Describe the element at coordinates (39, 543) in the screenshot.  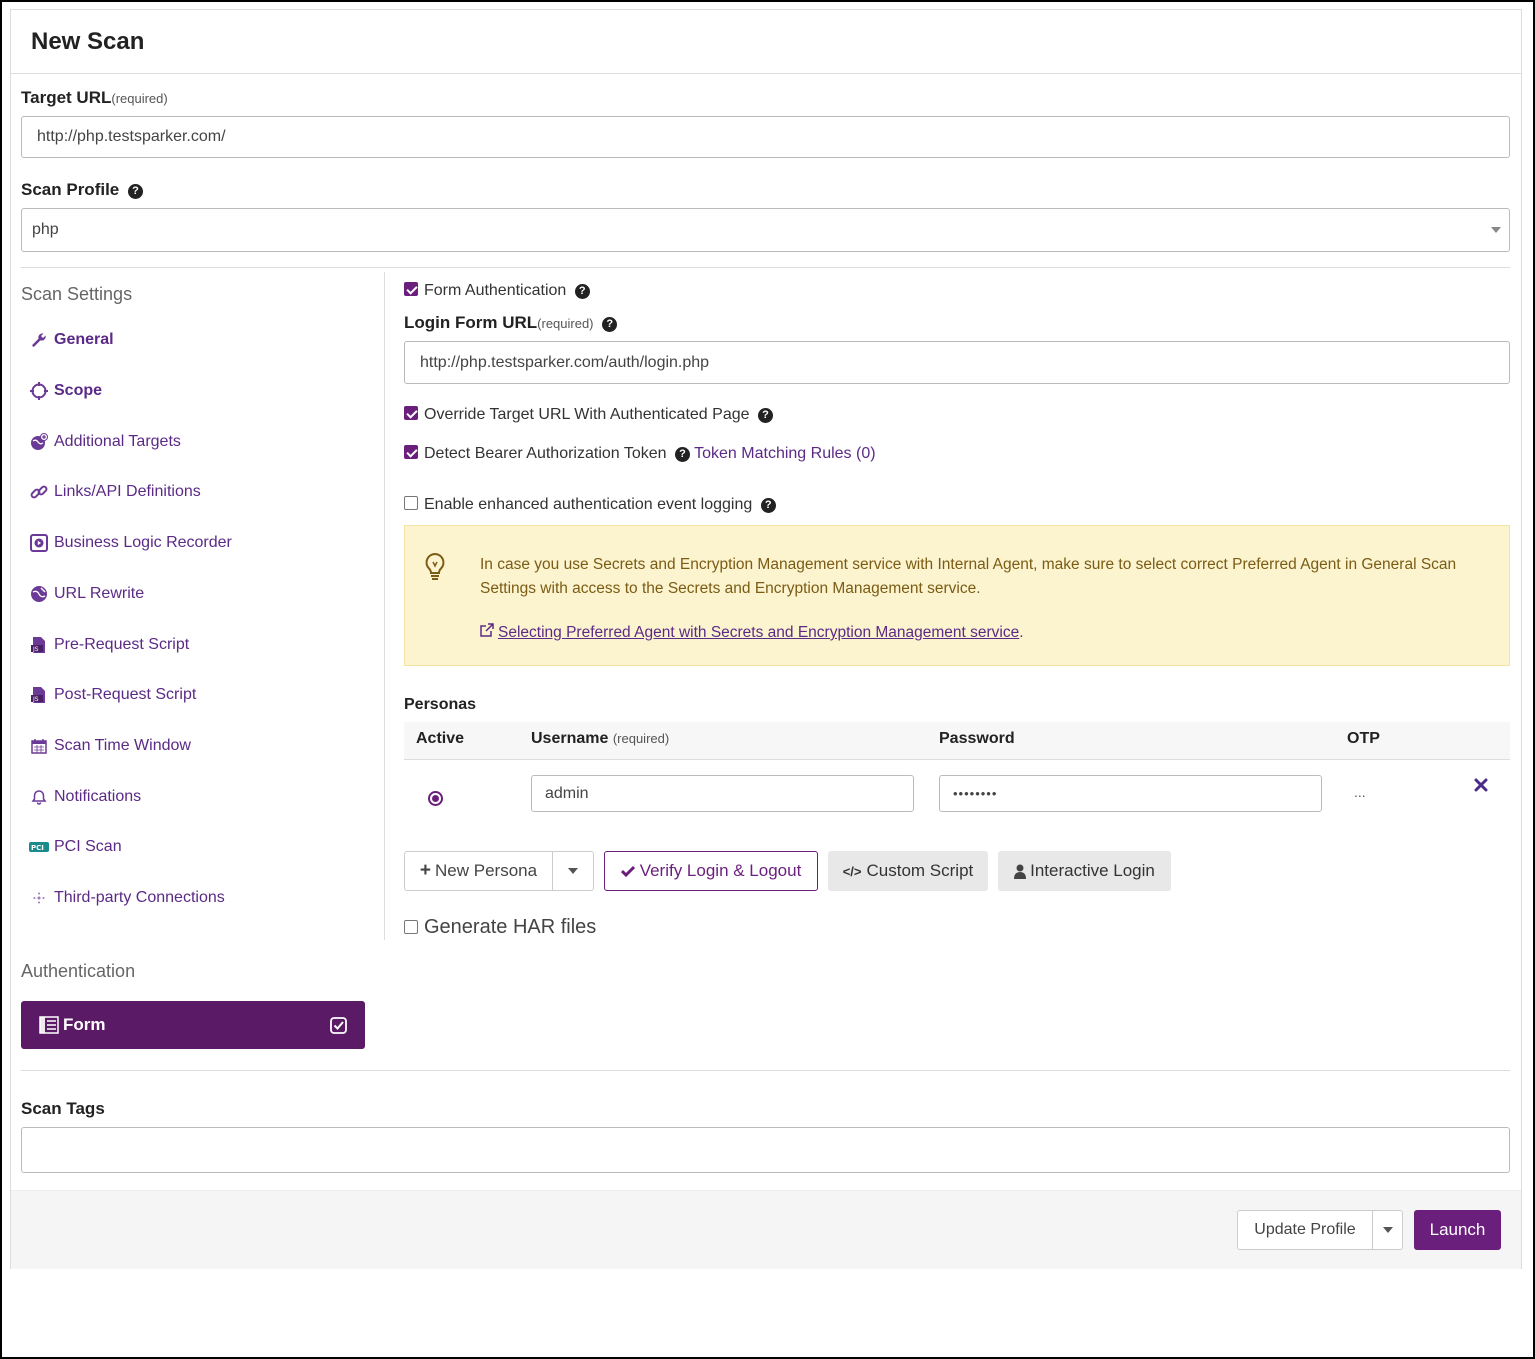
I see `play-square-icon` at that location.